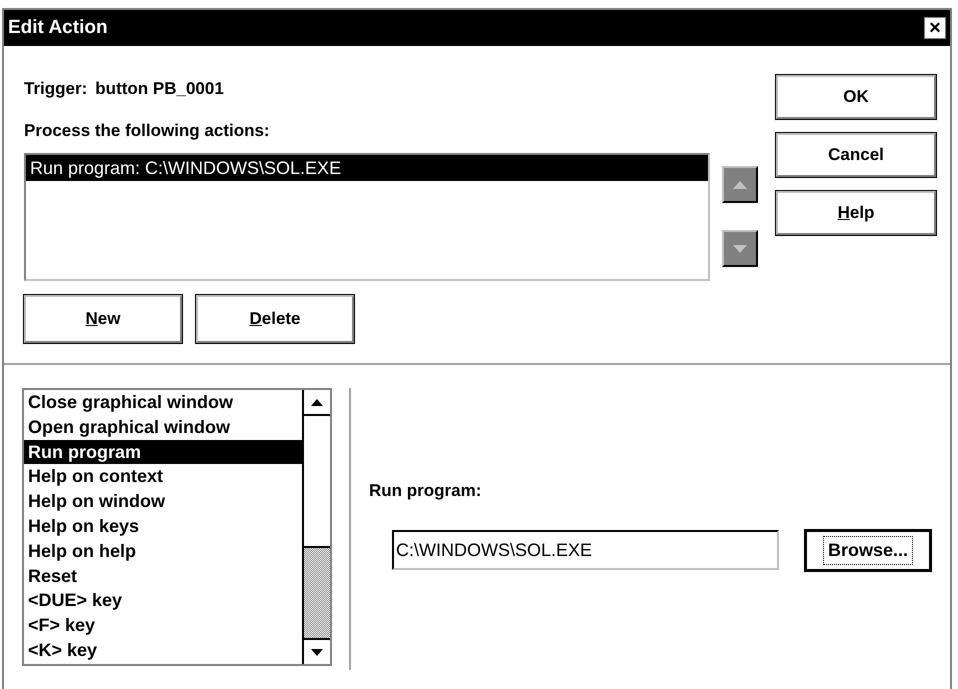 The width and height of the screenshot is (958, 689). I want to click on delete-button: Delete, so click(275, 319).